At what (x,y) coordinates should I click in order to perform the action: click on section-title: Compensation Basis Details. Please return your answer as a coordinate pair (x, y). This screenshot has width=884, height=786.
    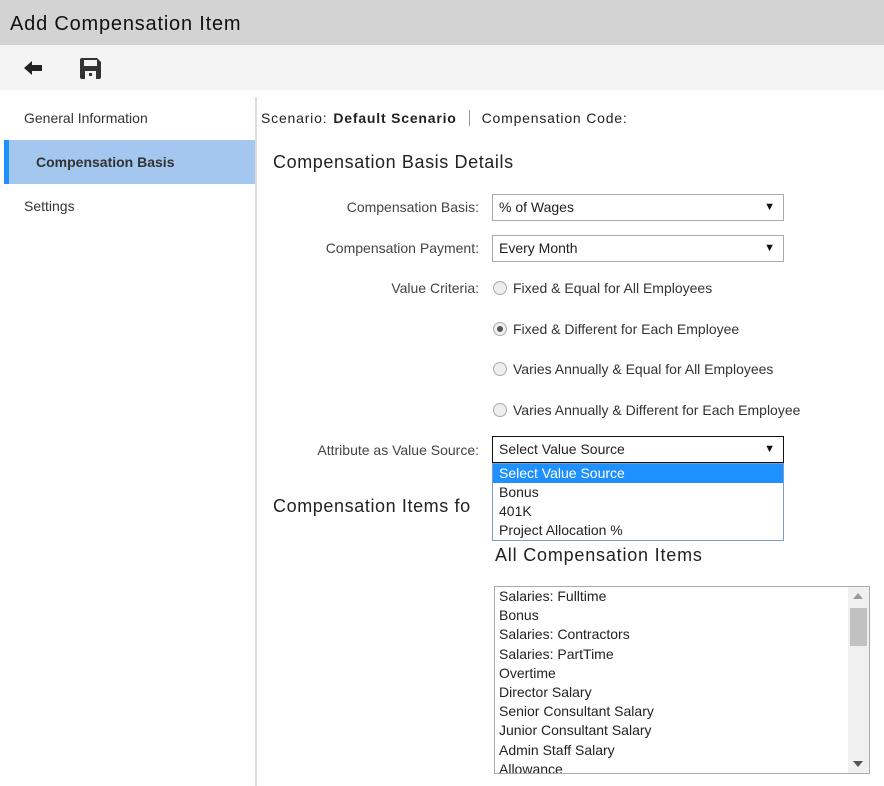
    Looking at the image, I should click on (393, 162).